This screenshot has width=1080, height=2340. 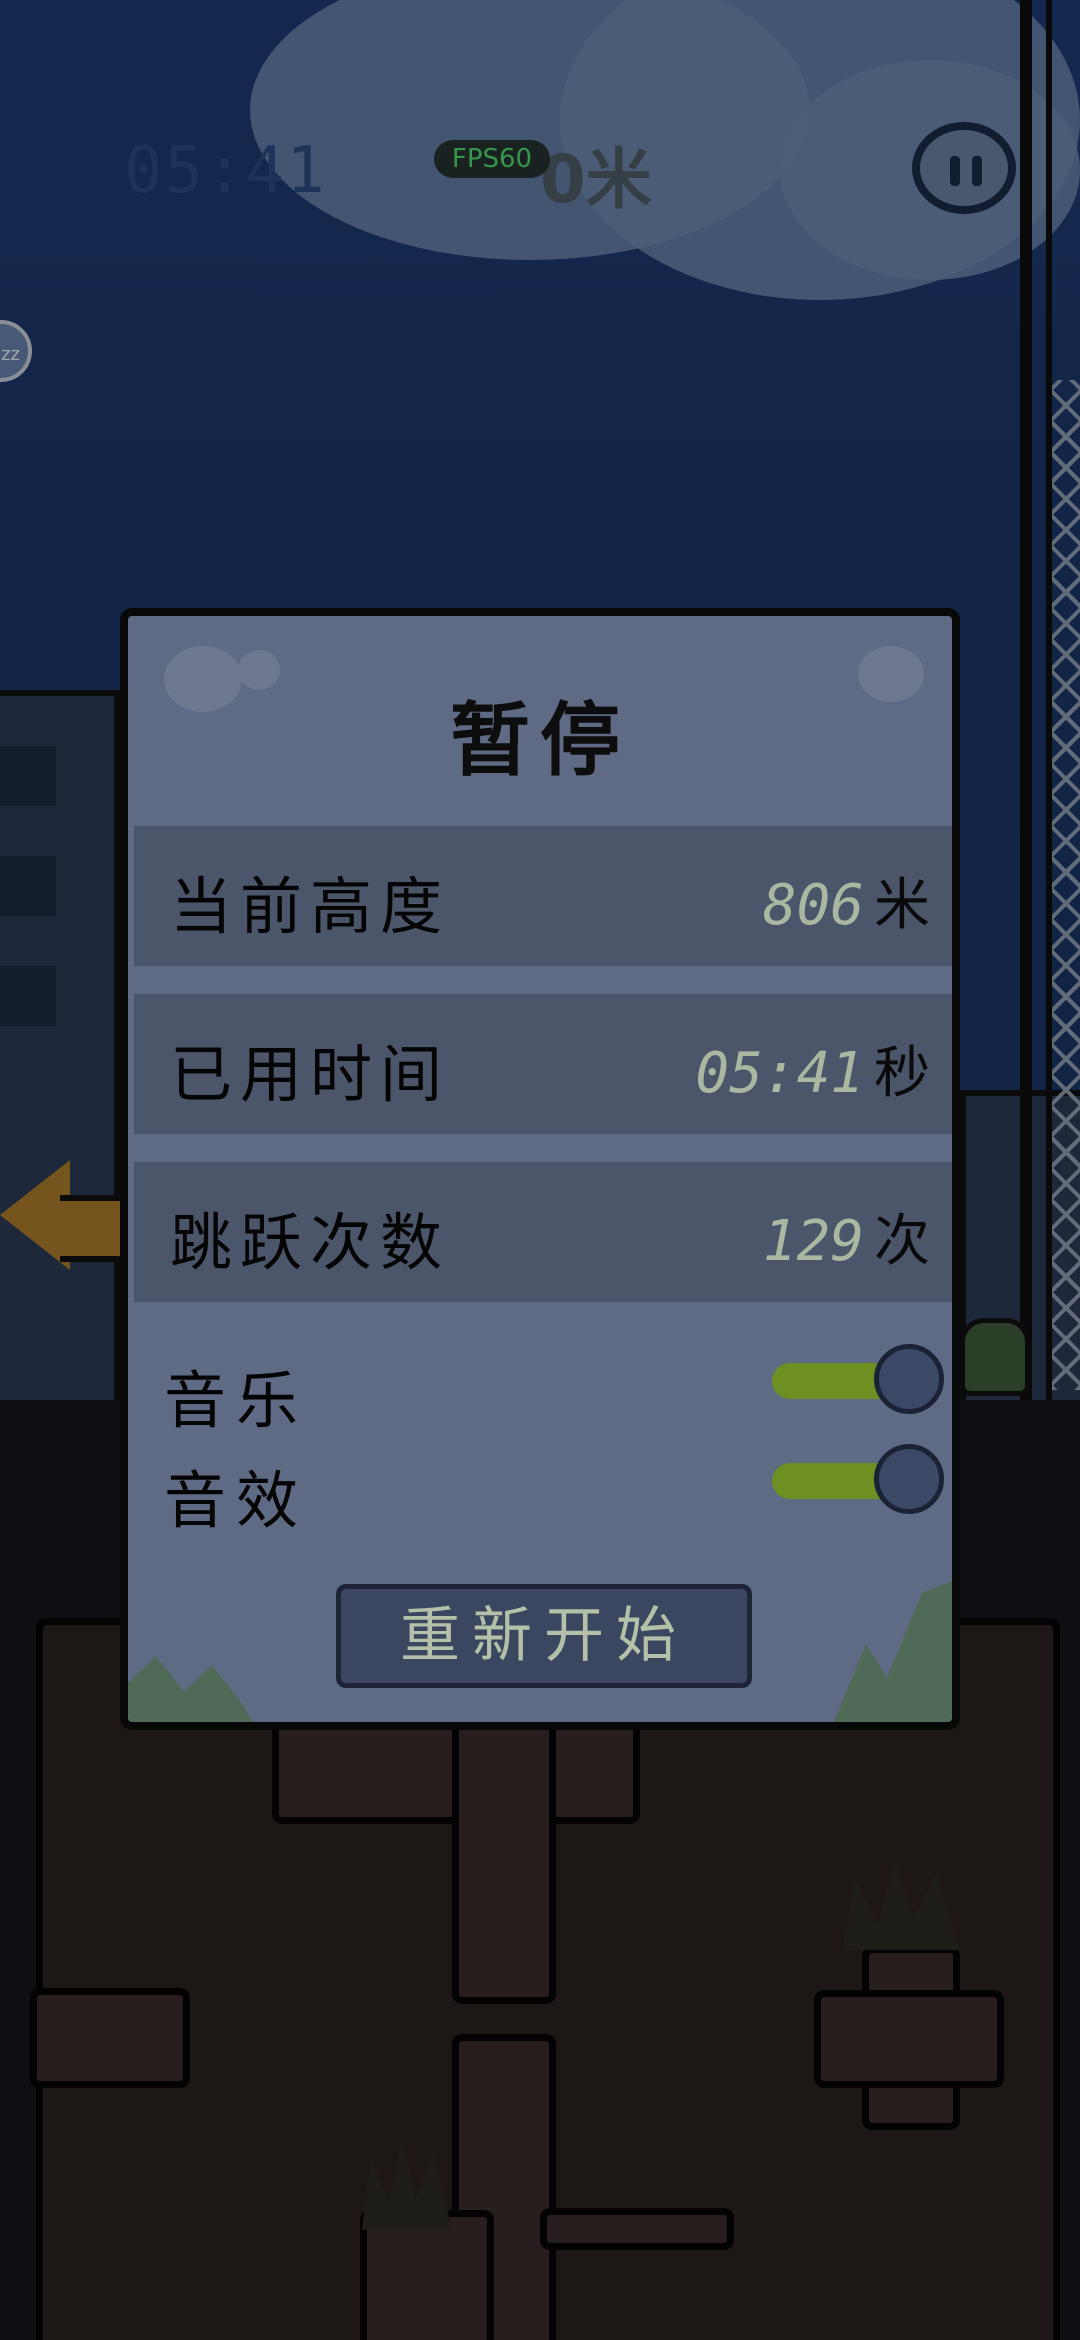 I want to click on music-label: 音乐, so click(x=236, y=1400).